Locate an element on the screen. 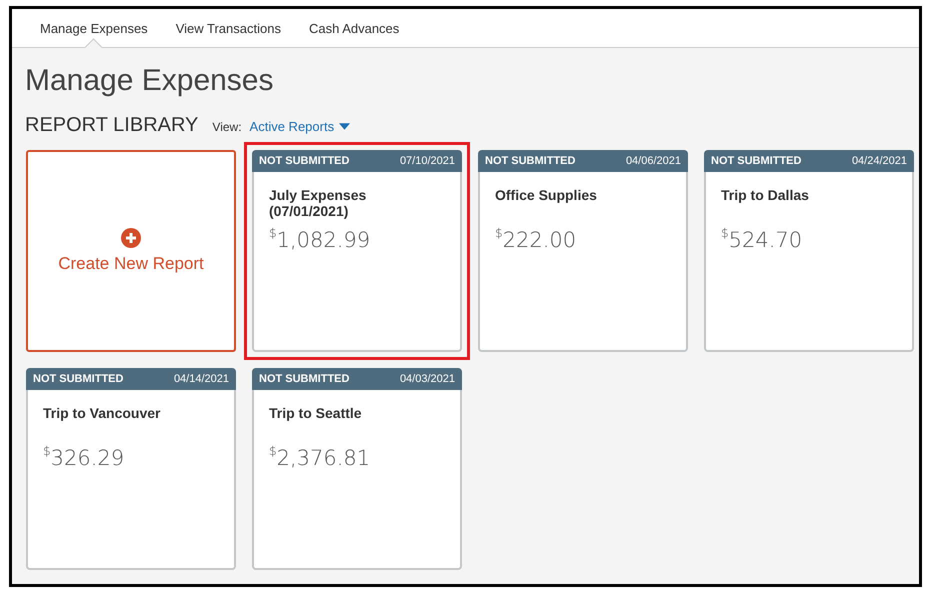 The height and width of the screenshot is (593, 932). view-label: View: is located at coordinates (227, 127).